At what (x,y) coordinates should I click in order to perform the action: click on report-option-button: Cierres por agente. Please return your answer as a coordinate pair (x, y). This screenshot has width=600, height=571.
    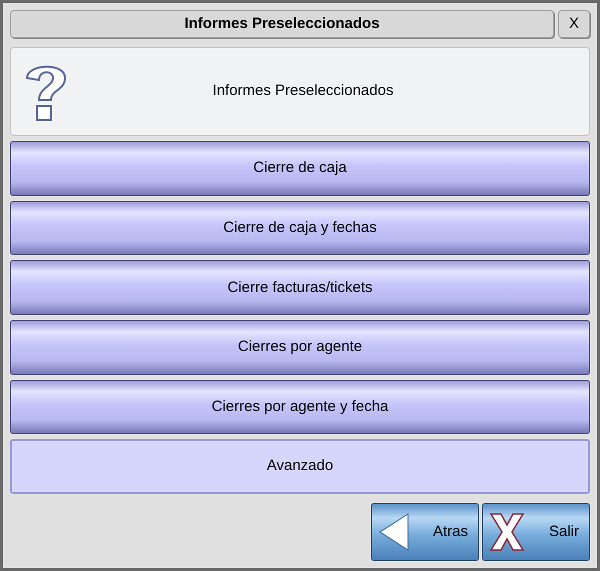
    Looking at the image, I should click on (300, 347).